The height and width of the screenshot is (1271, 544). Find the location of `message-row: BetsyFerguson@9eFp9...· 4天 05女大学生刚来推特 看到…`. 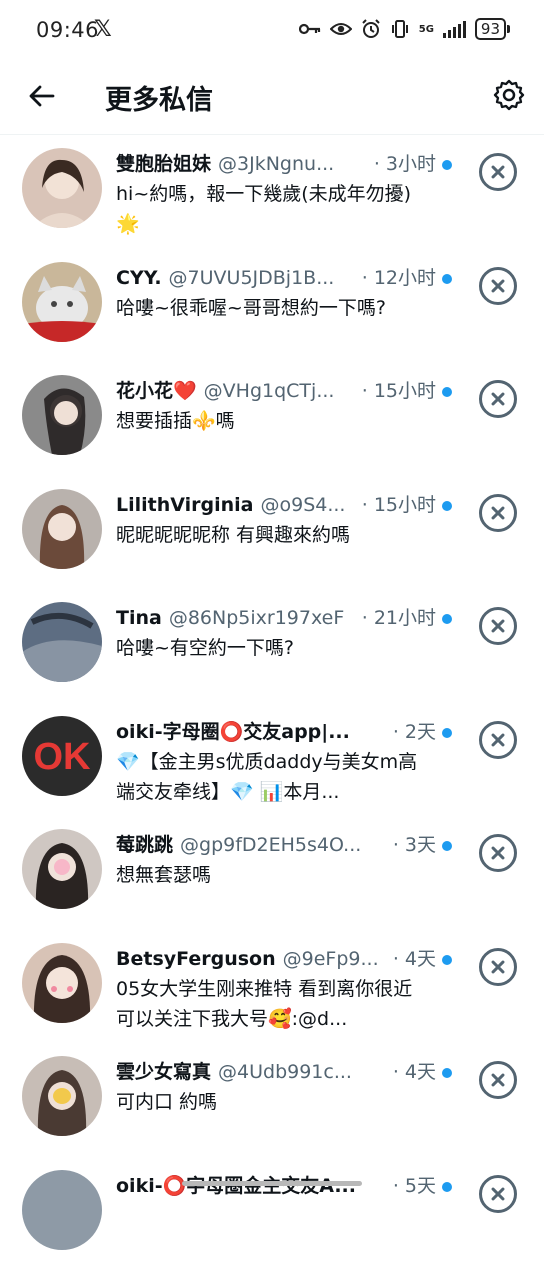

message-row: BetsyFerguson@9eFp9...· 4天 05女大学生刚来推特 看到… is located at coordinates (272, 988).